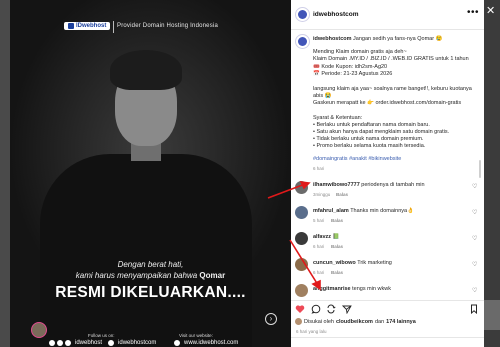 This screenshot has height=347, width=500. I want to click on tiktok-icon, so click(68, 343).